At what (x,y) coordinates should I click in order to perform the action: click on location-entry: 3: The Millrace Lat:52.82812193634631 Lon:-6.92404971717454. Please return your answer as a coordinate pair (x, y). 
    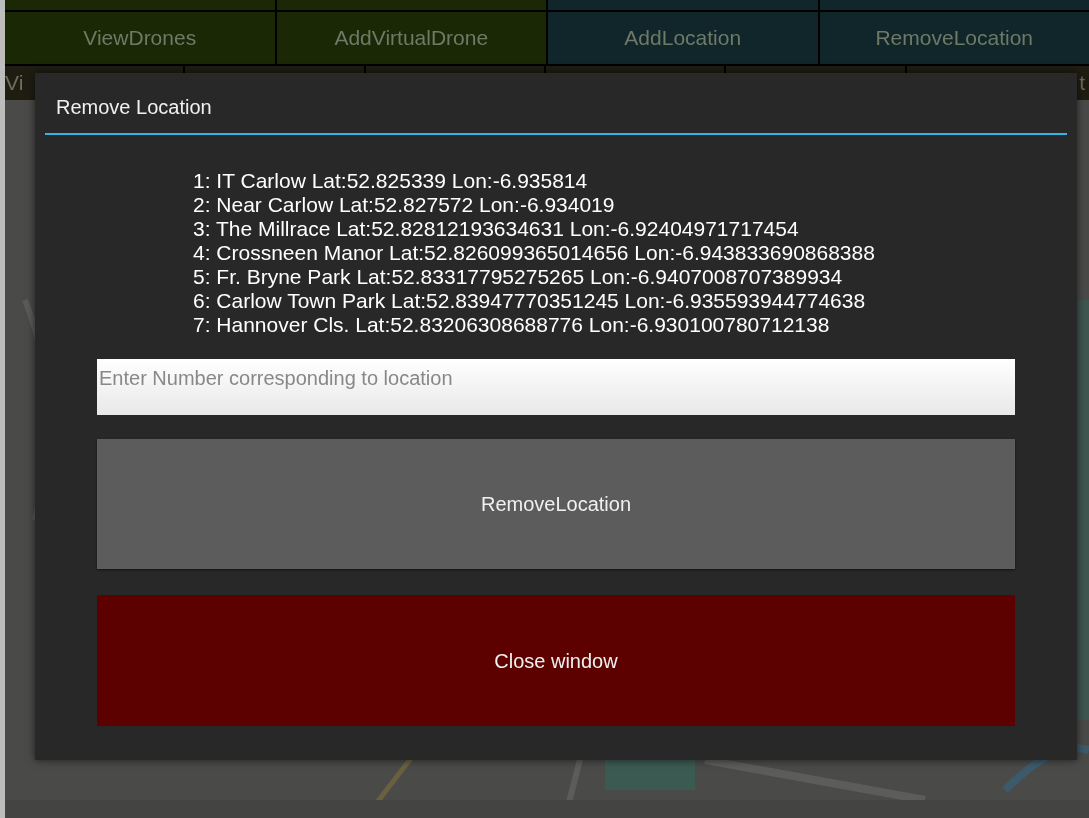
    Looking at the image, I should click on (496, 229).